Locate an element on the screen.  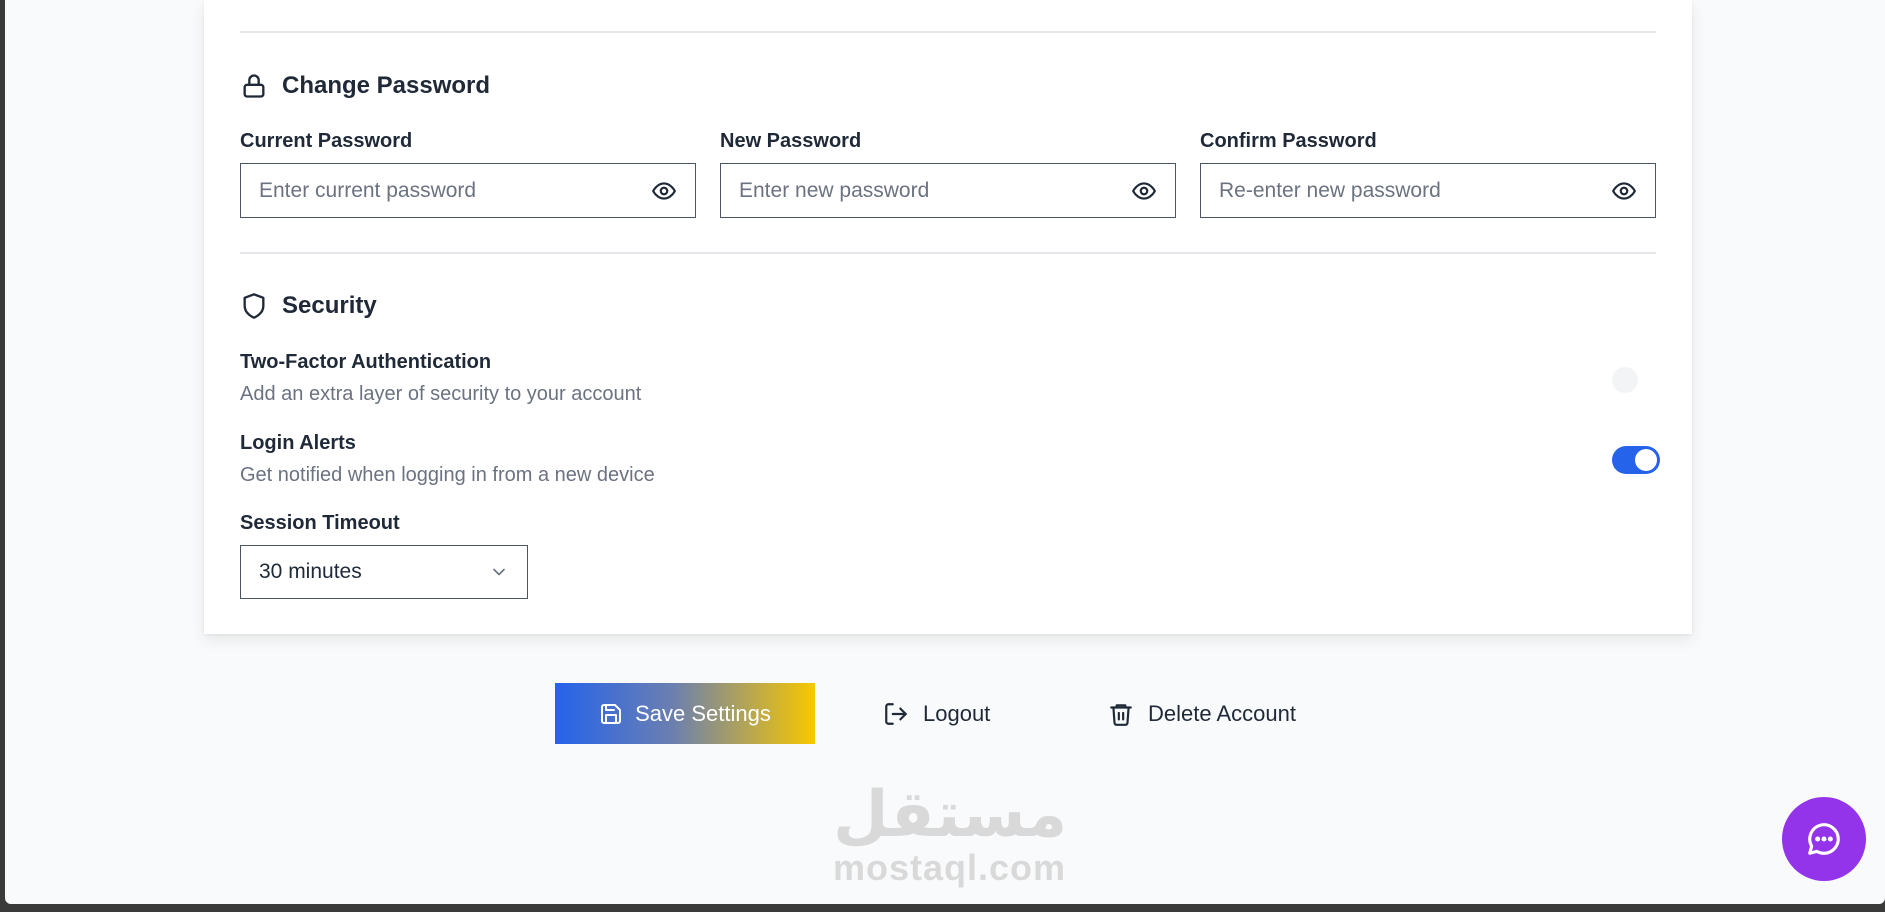
save-settings-button: Save Settings is located at coordinates (685, 713).